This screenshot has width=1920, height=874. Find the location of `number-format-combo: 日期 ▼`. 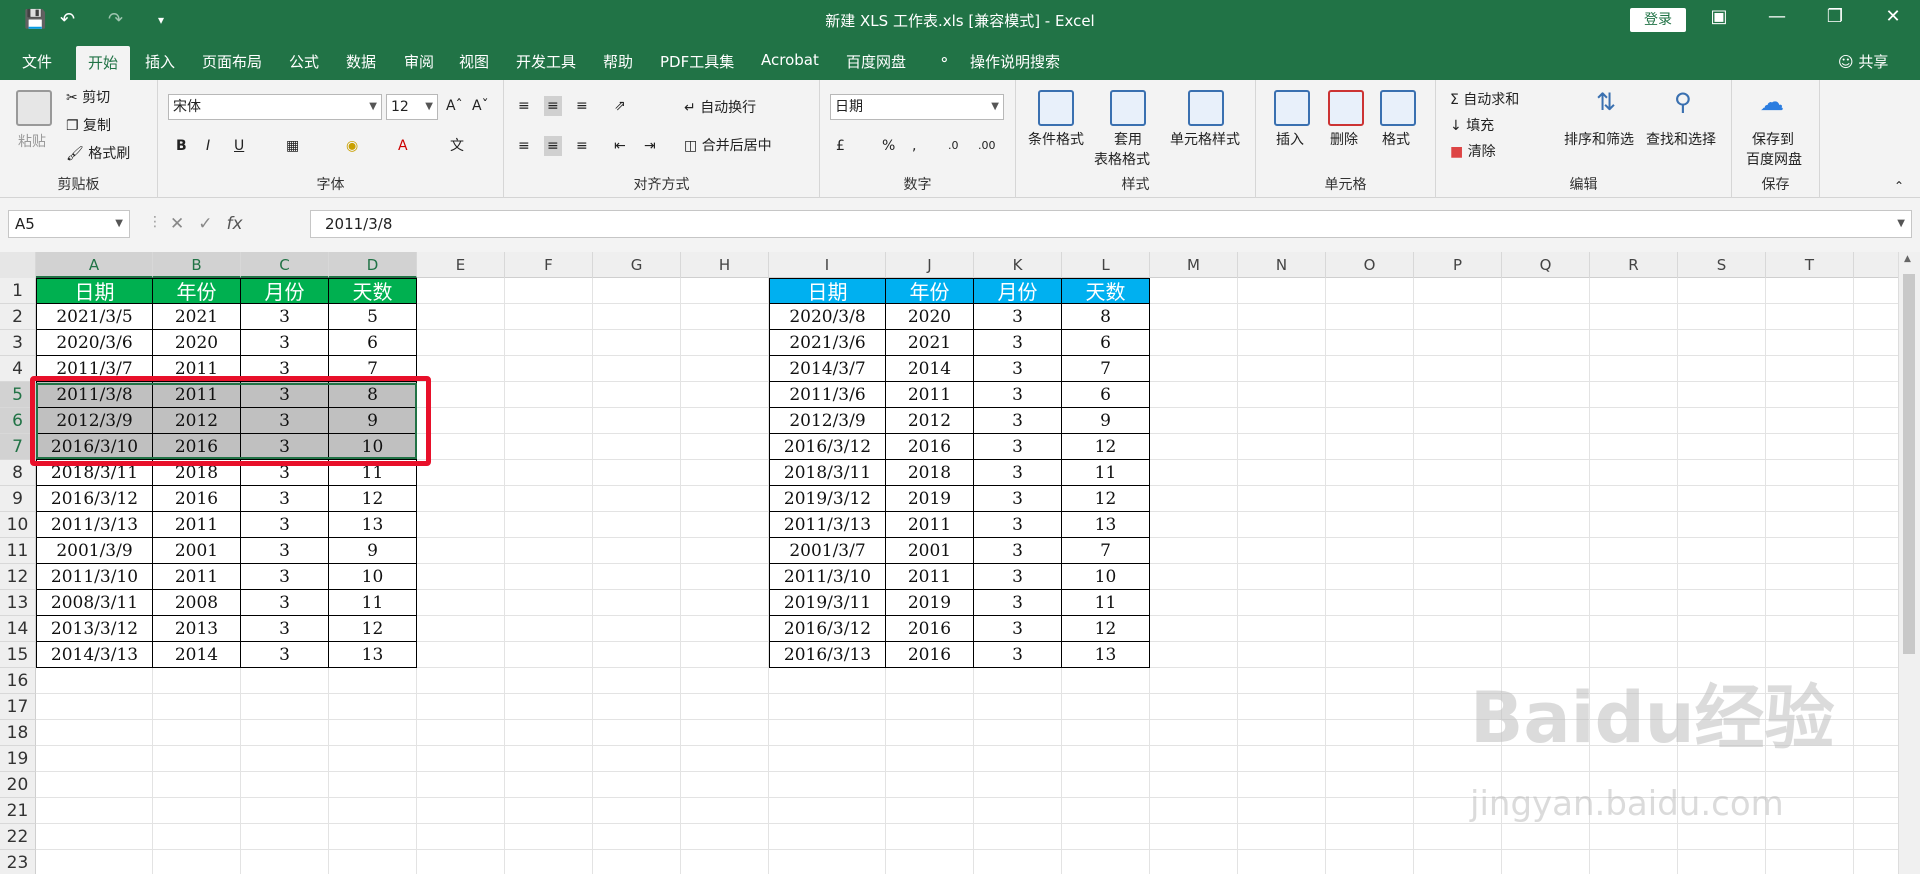

number-format-combo: 日期 ▼ is located at coordinates (917, 107).